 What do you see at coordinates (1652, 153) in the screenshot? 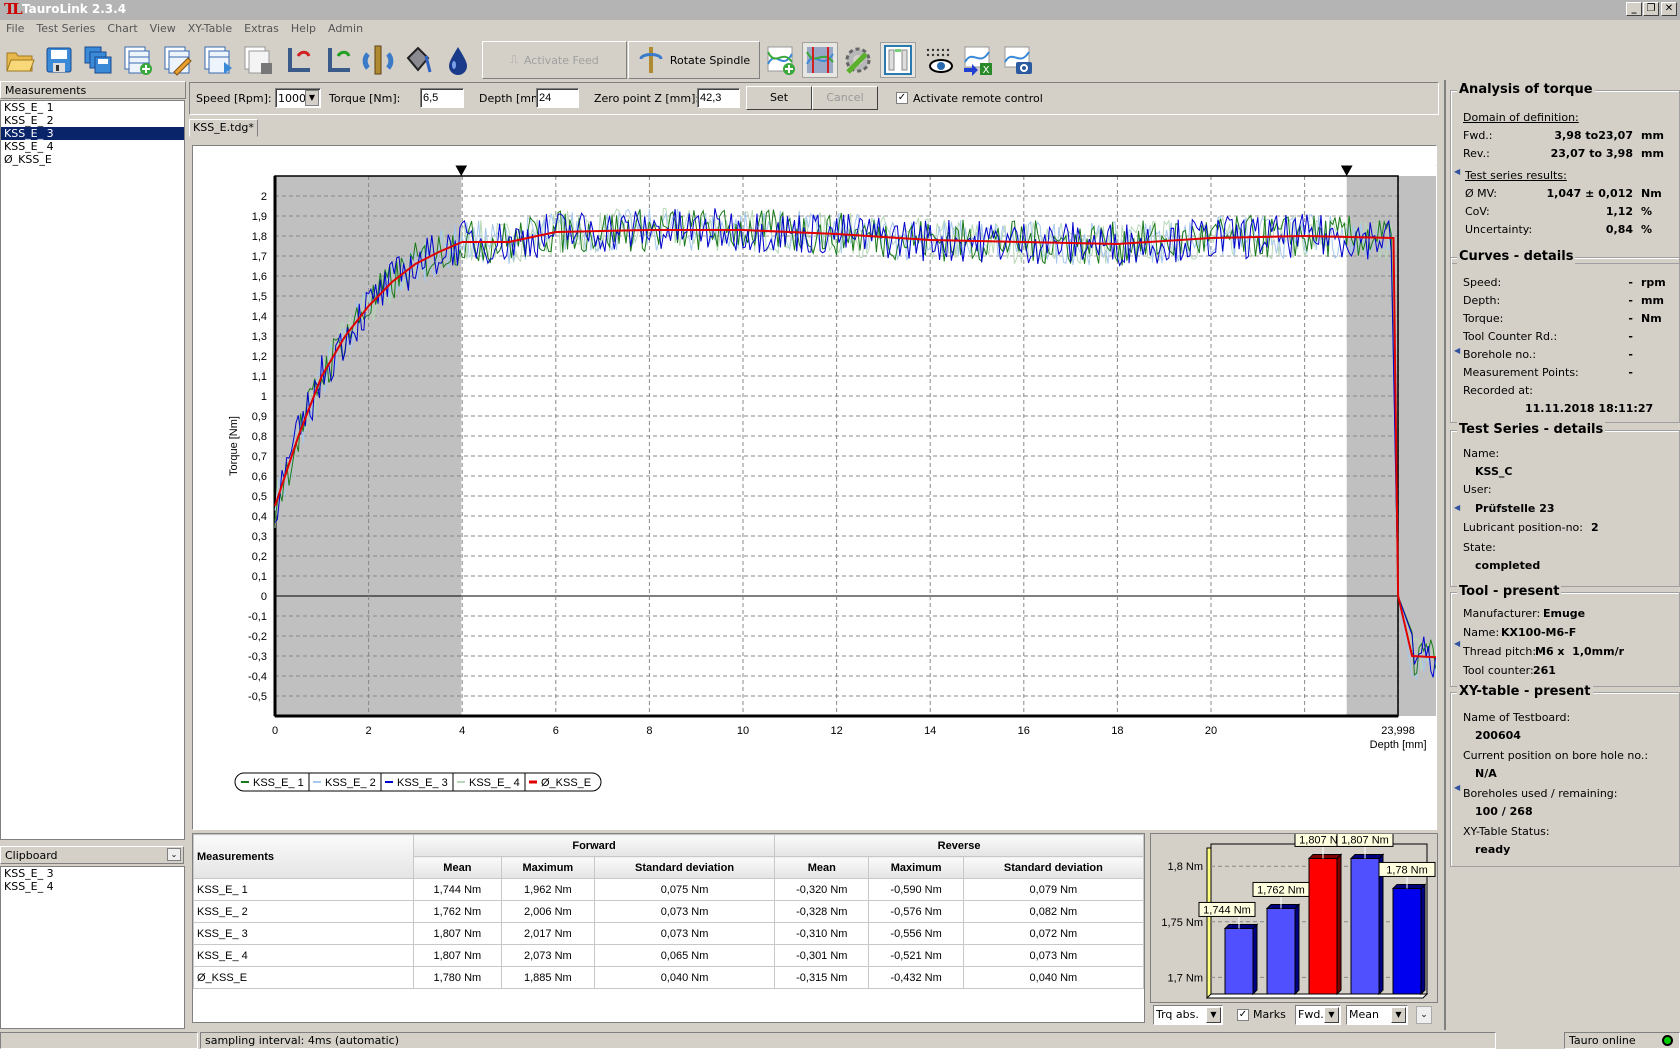
I see `rev-unit: mm` at bounding box center [1652, 153].